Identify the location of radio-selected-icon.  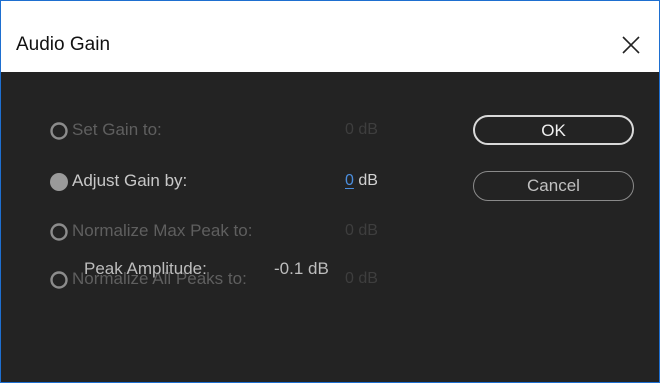
(59, 182).